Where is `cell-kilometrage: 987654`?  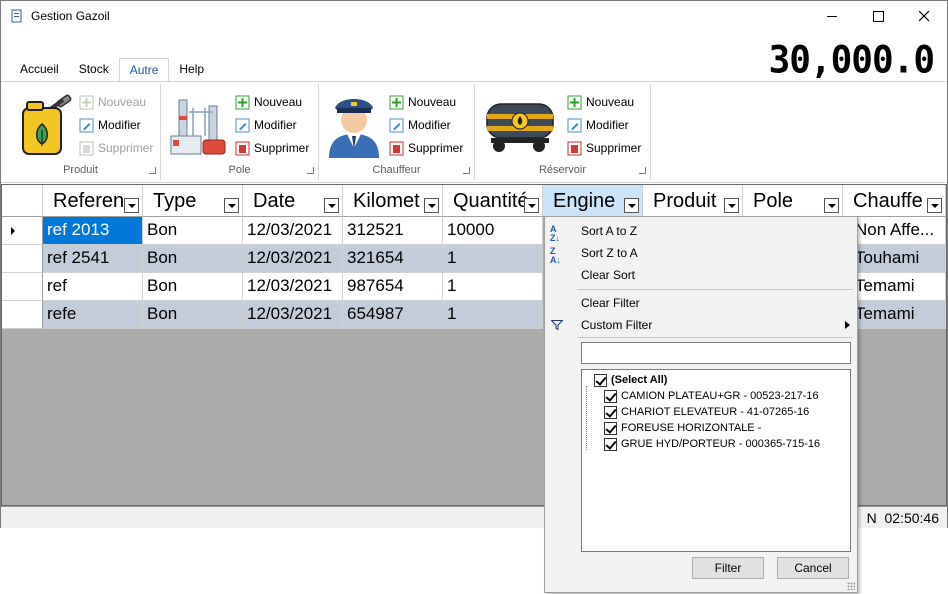
cell-kilometrage: 987654 is located at coordinates (393, 287).